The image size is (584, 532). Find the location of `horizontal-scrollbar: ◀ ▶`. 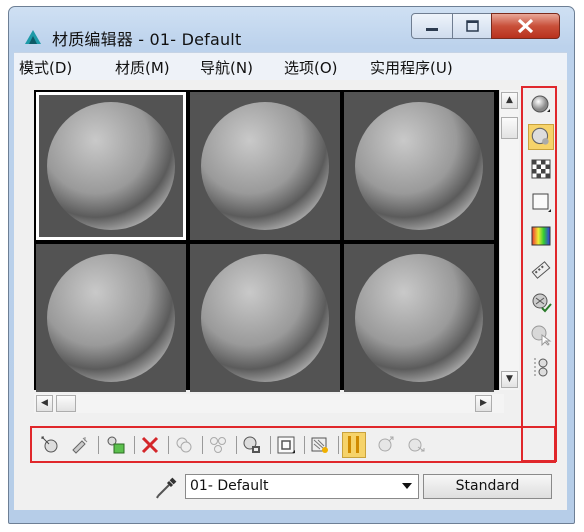

horizontal-scrollbar: ◀ ▶ is located at coordinates (269, 403).